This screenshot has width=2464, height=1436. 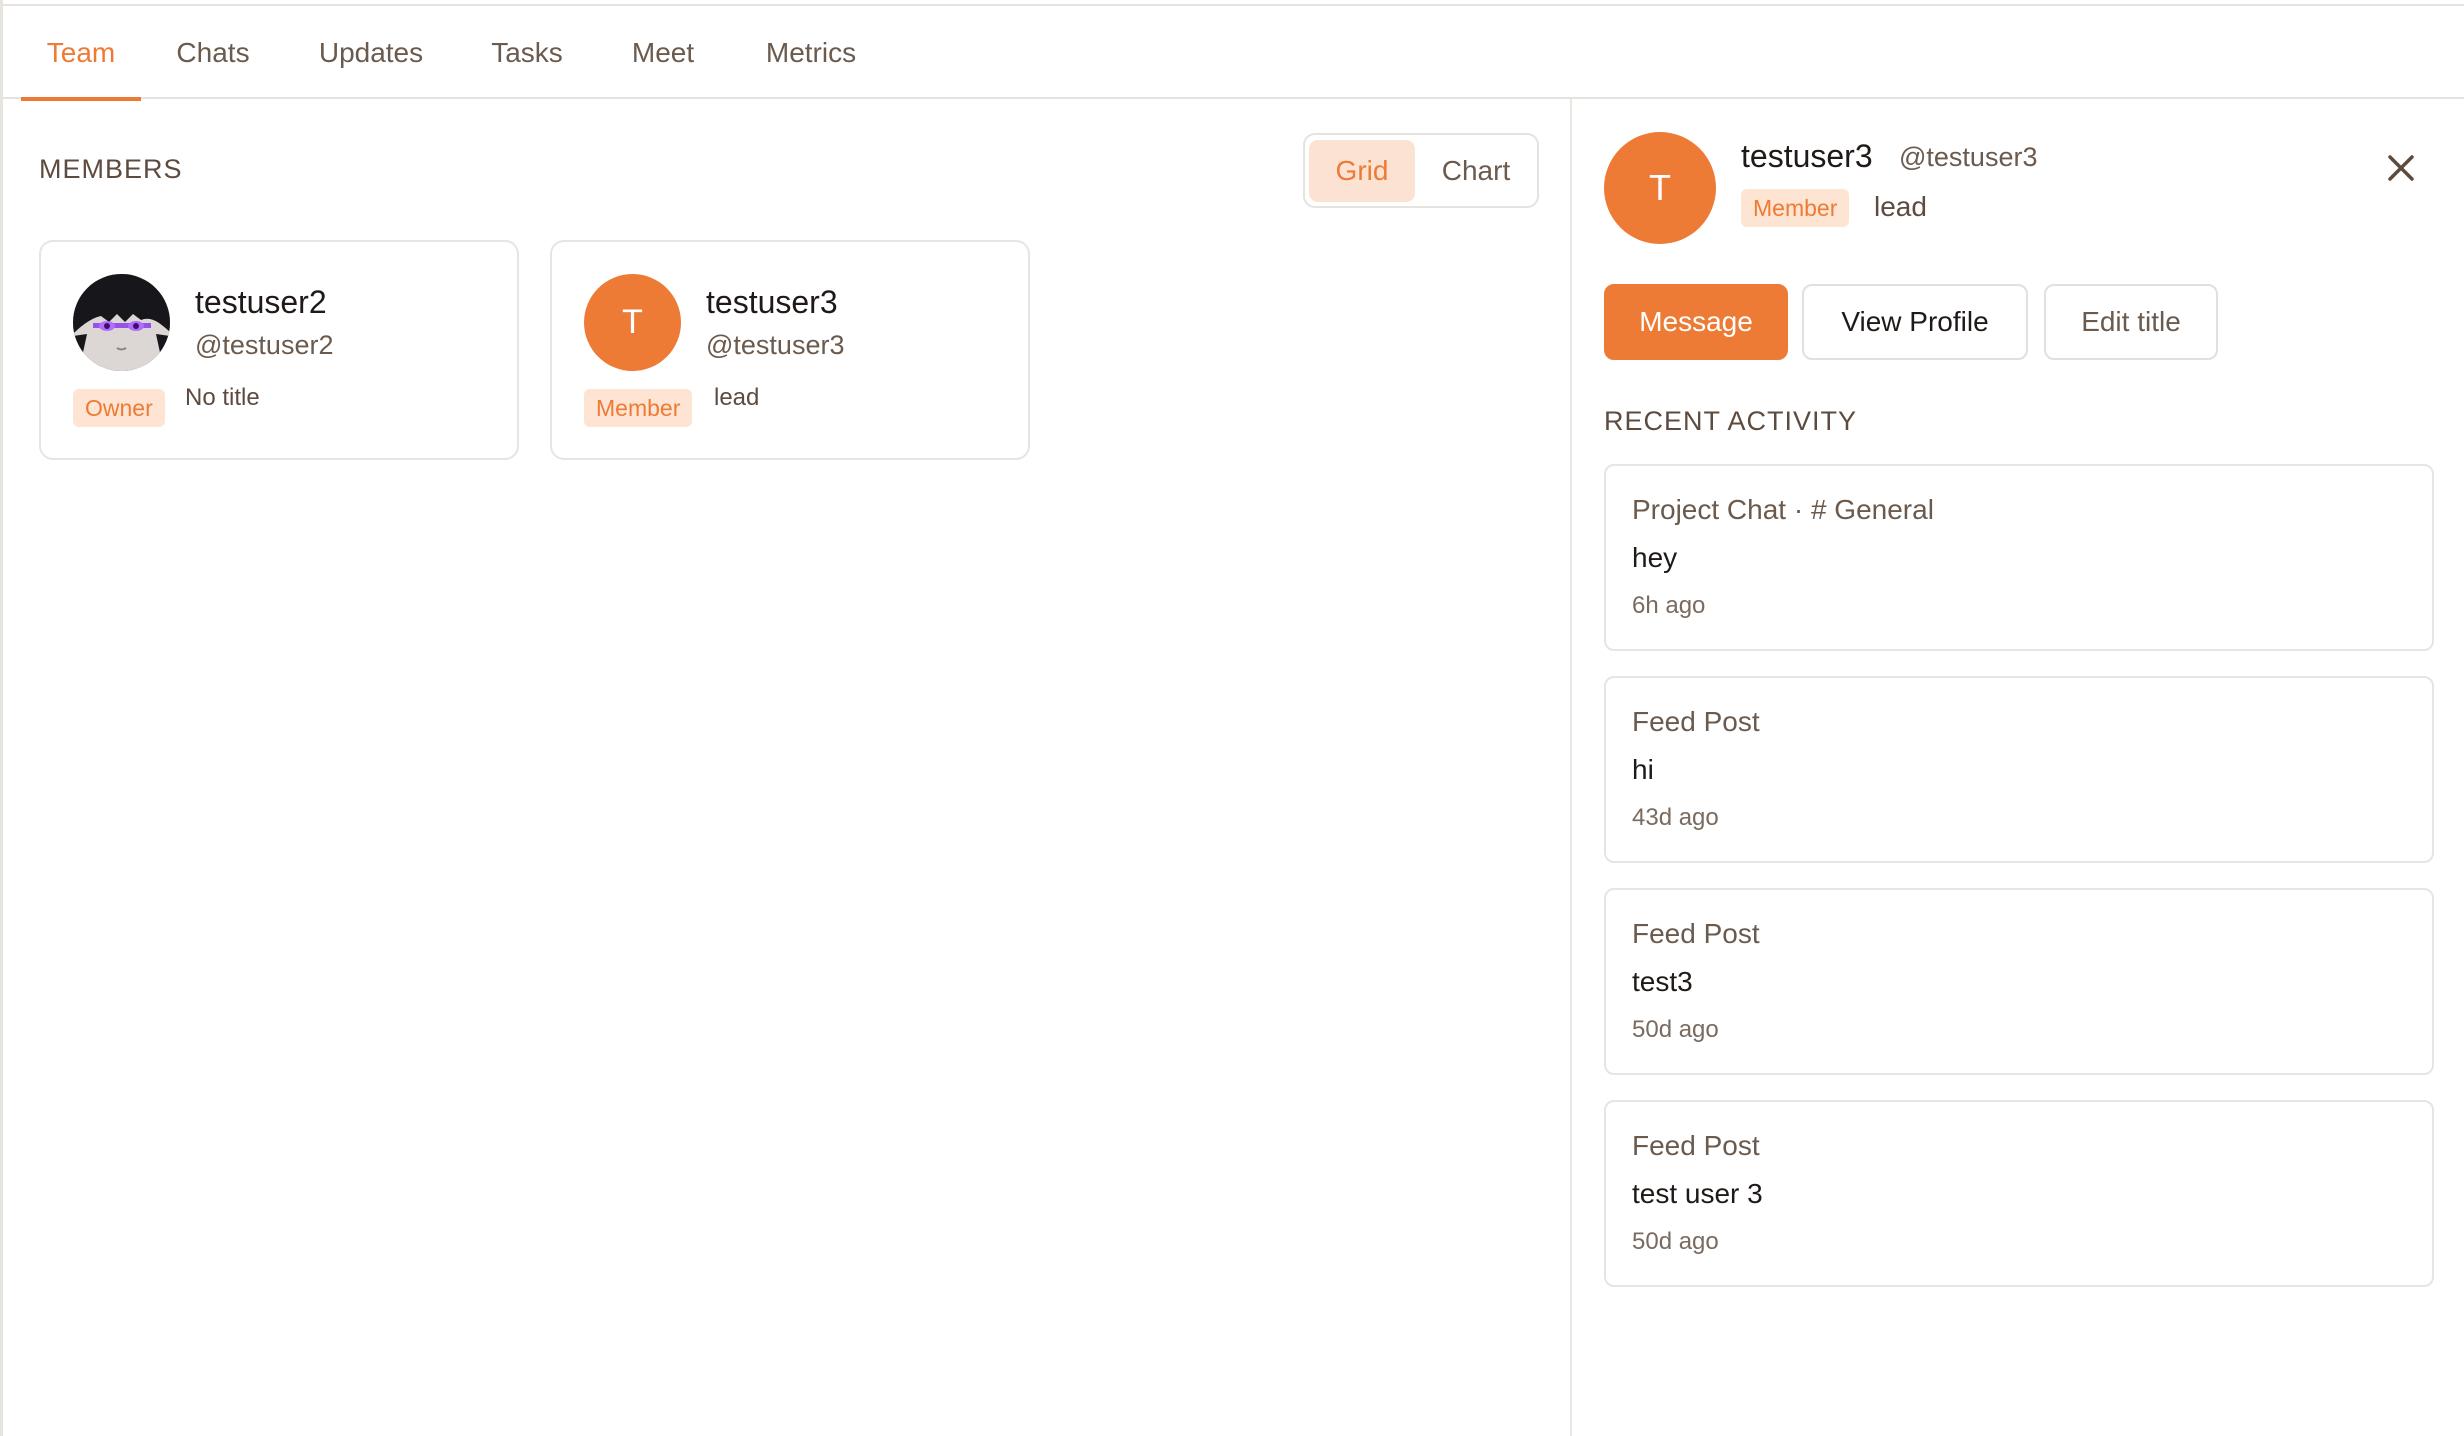 What do you see at coordinates (1915, 322) in the screenshot?
I see `view-profile-button: View Profile` at bounding box center [1915, 322].